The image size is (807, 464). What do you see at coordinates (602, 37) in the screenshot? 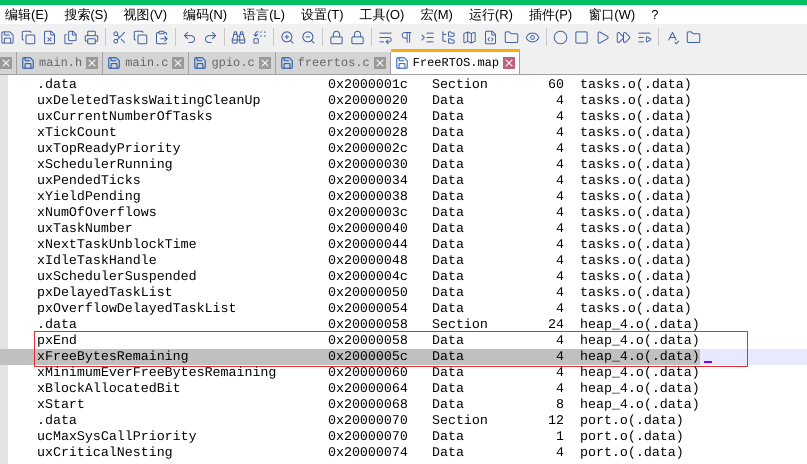
I see `play-icon` at bounding box center [602, 37].